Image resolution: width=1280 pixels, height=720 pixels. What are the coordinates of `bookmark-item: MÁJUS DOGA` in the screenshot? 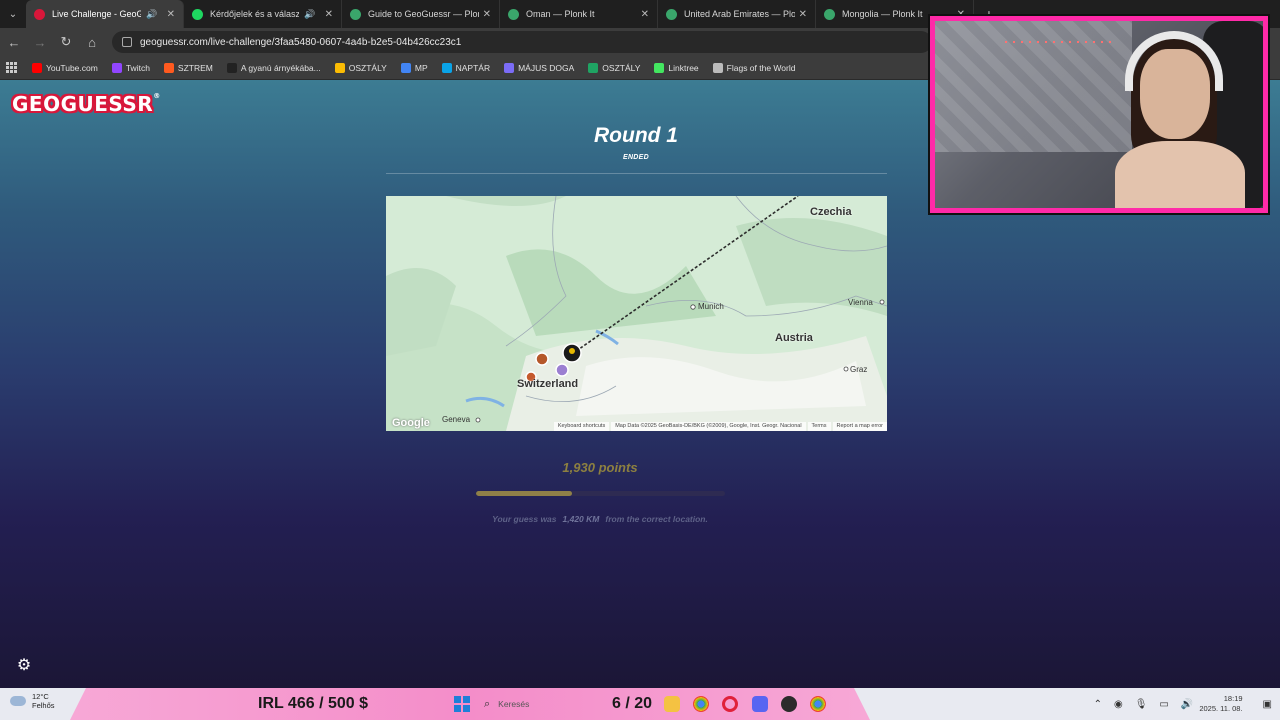 It's located at (539, 67).